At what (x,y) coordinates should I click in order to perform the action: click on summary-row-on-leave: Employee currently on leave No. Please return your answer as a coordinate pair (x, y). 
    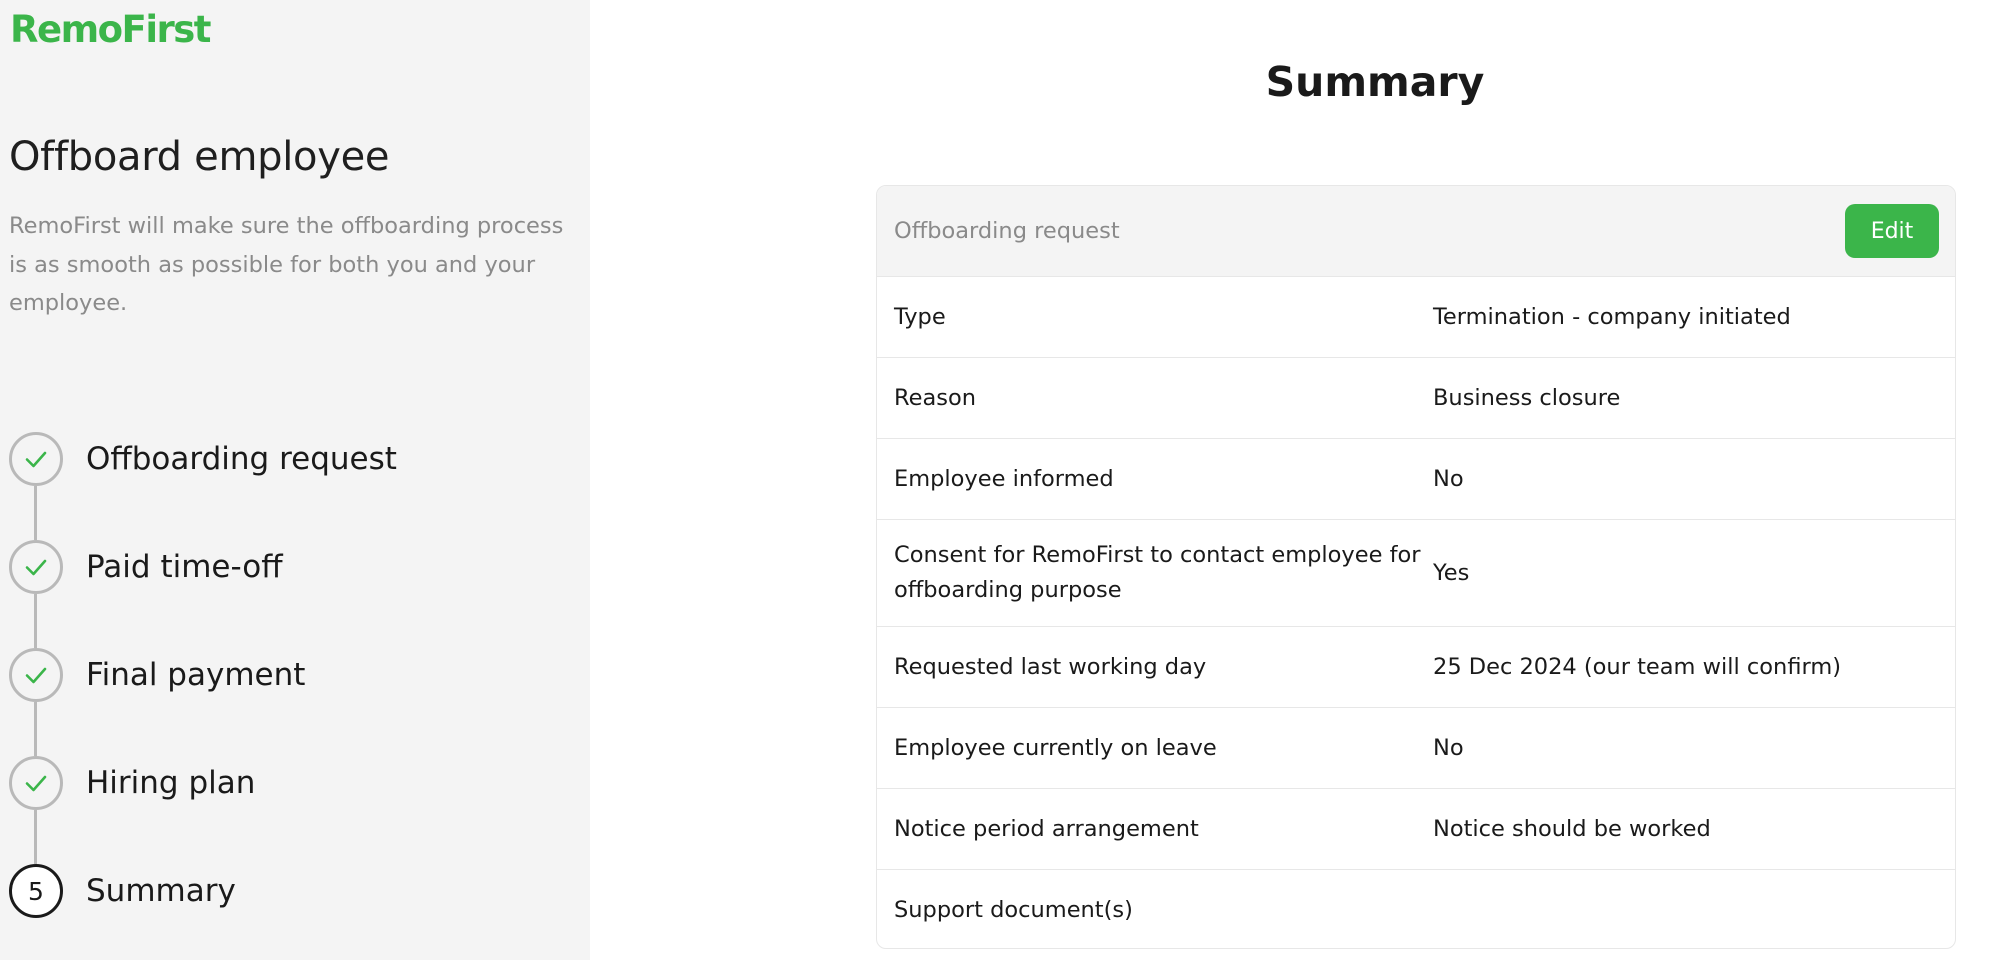
    Looking at the image, I should click on (1416, 747).